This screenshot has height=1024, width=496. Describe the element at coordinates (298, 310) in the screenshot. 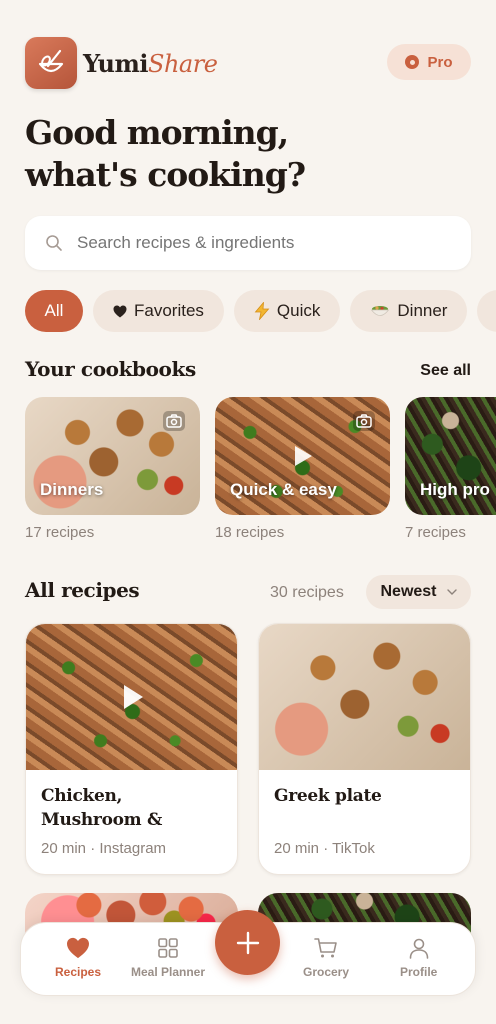

I see `chip-label: Quick` at that location.